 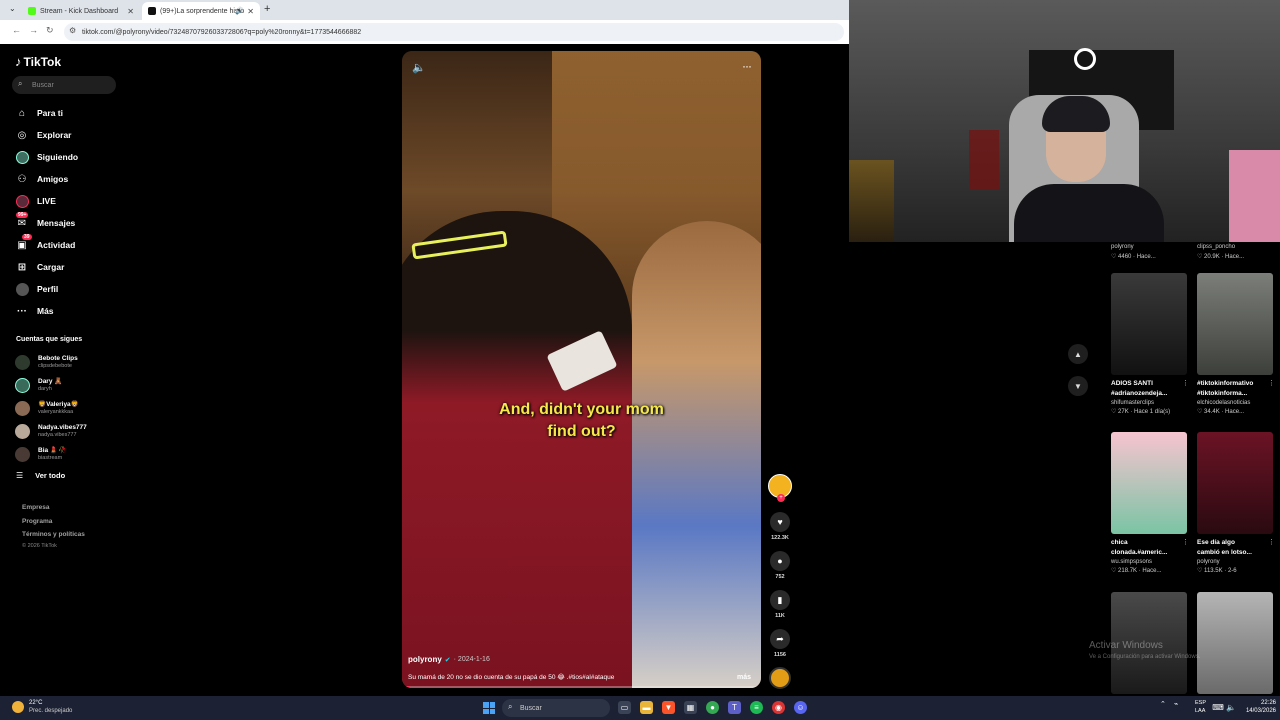 I want to click on reload-icon: ↻, so click(x=50, y=30).